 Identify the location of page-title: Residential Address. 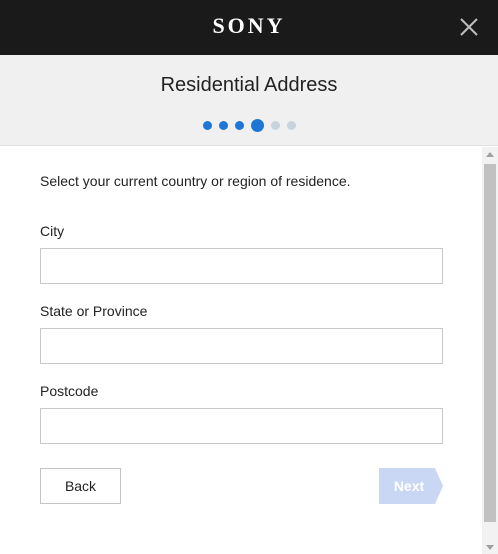
(249, 85).